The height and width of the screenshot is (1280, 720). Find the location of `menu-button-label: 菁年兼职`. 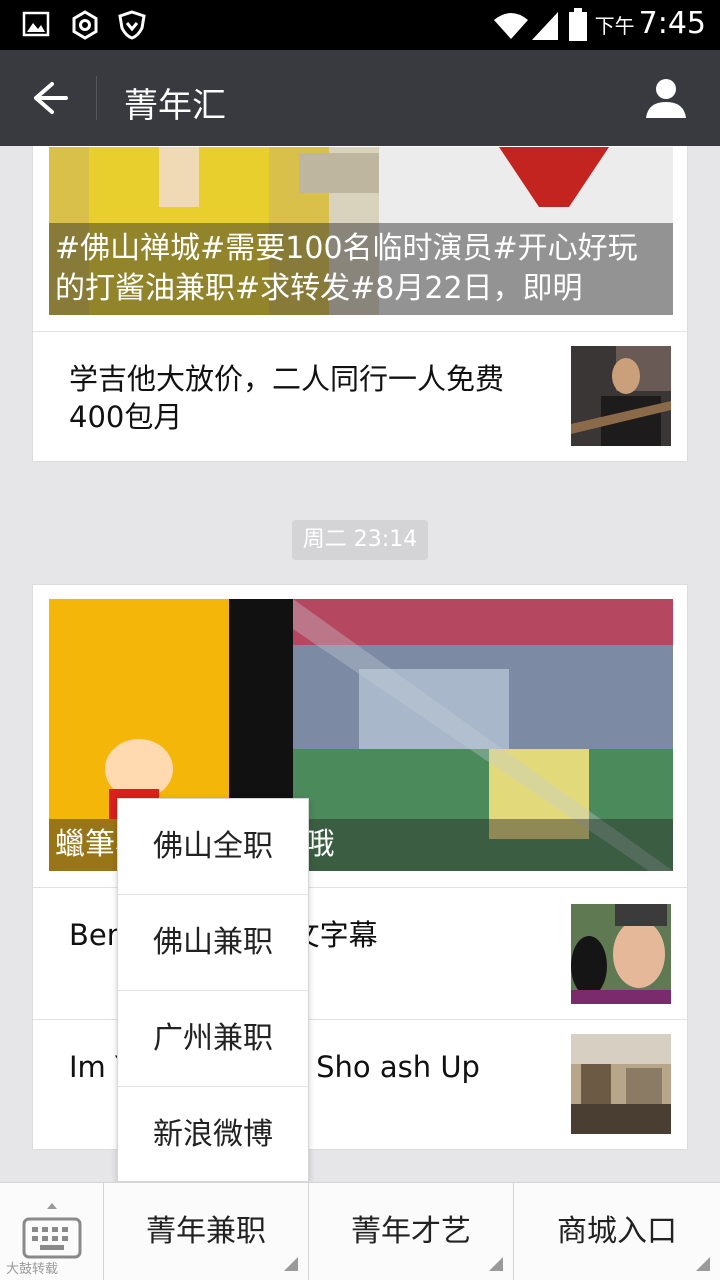

menu-button-label: 菁年兼职 is located at coordinates (206, 1231).